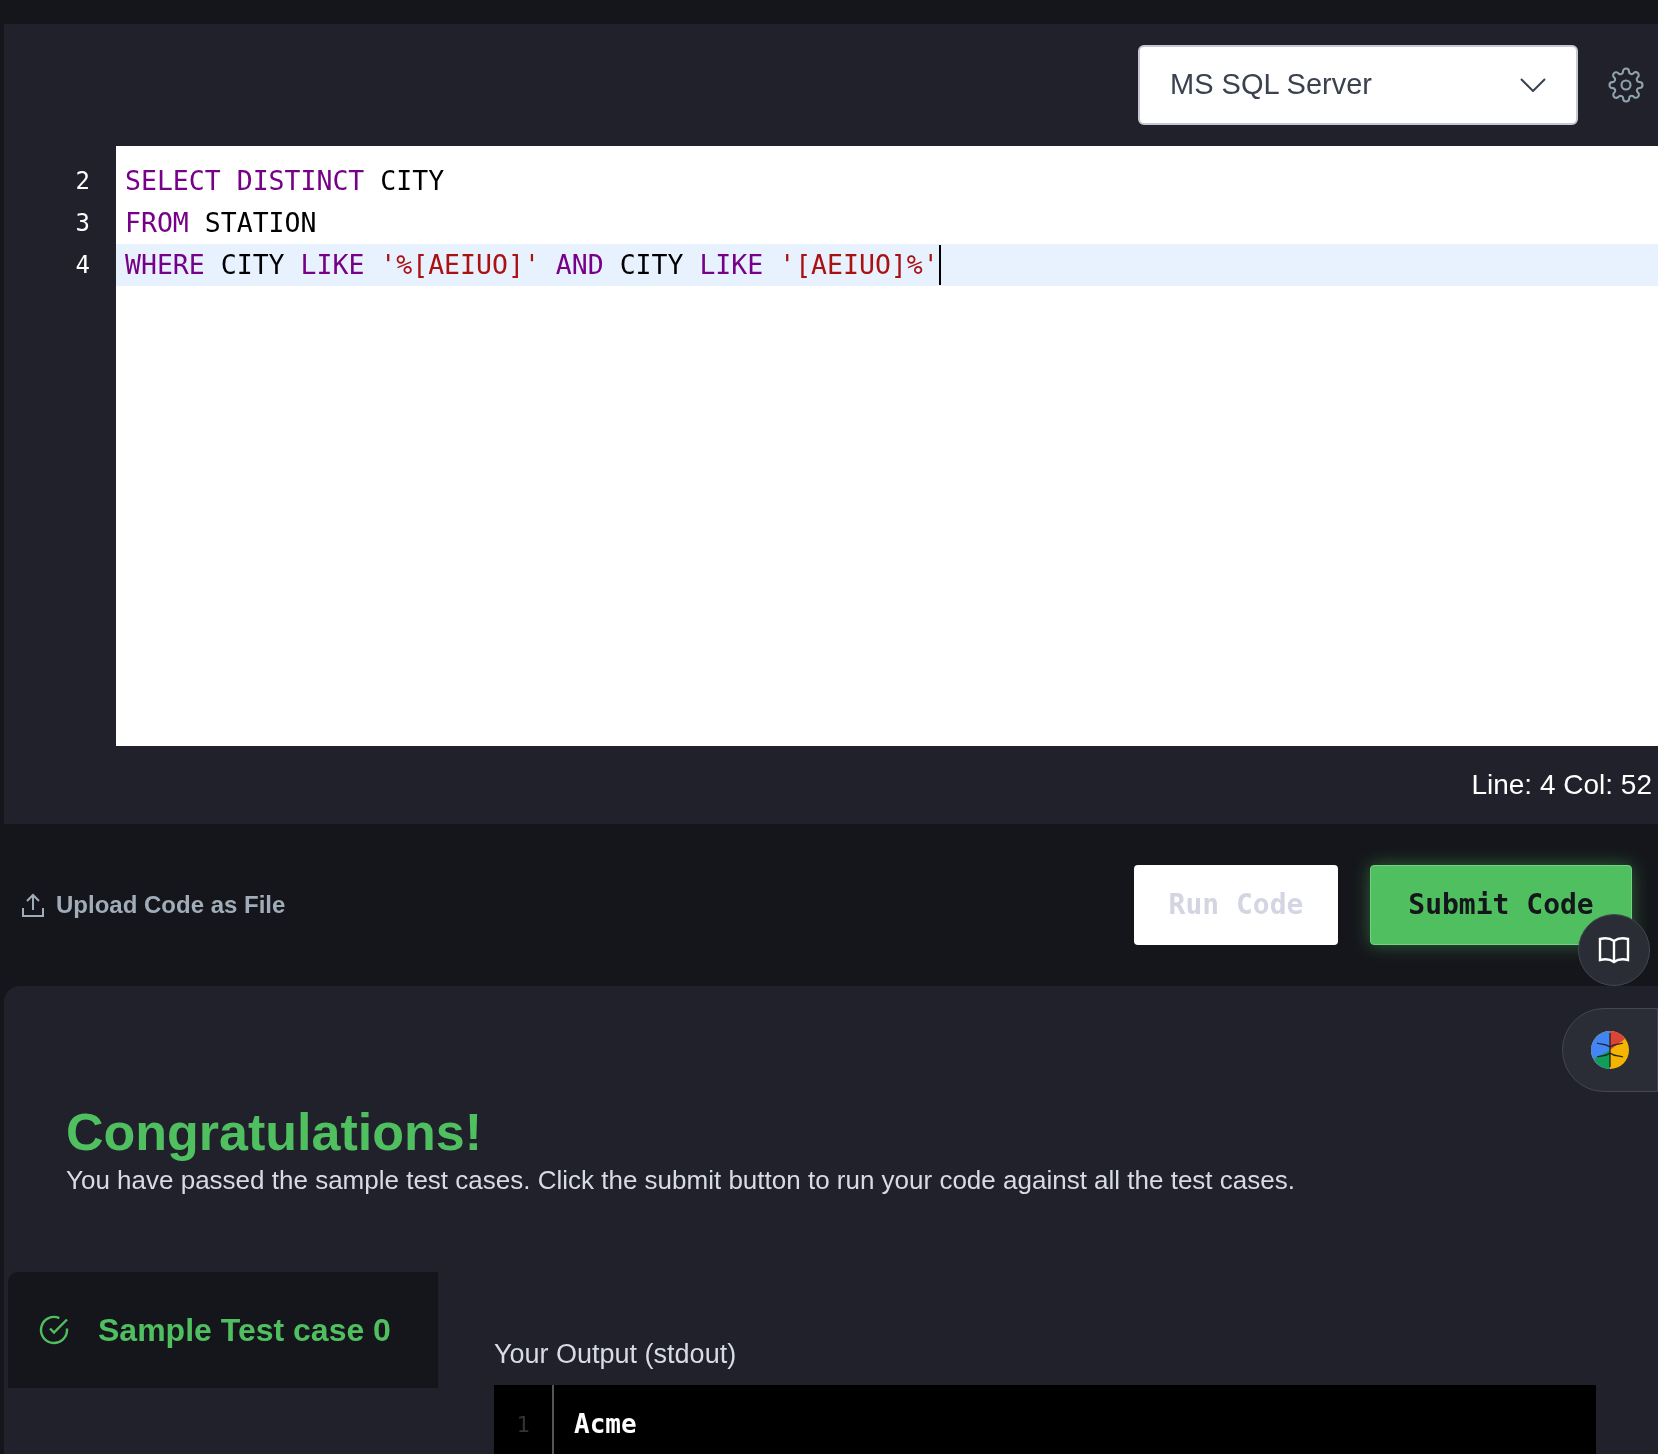 This screenshot has width=1658, height=1454. What do you see at coordinates (1561, 785) in the screenshot?
I see `cursor-position: Line: 4 Col: 52` at bounding box center [1561, 785].